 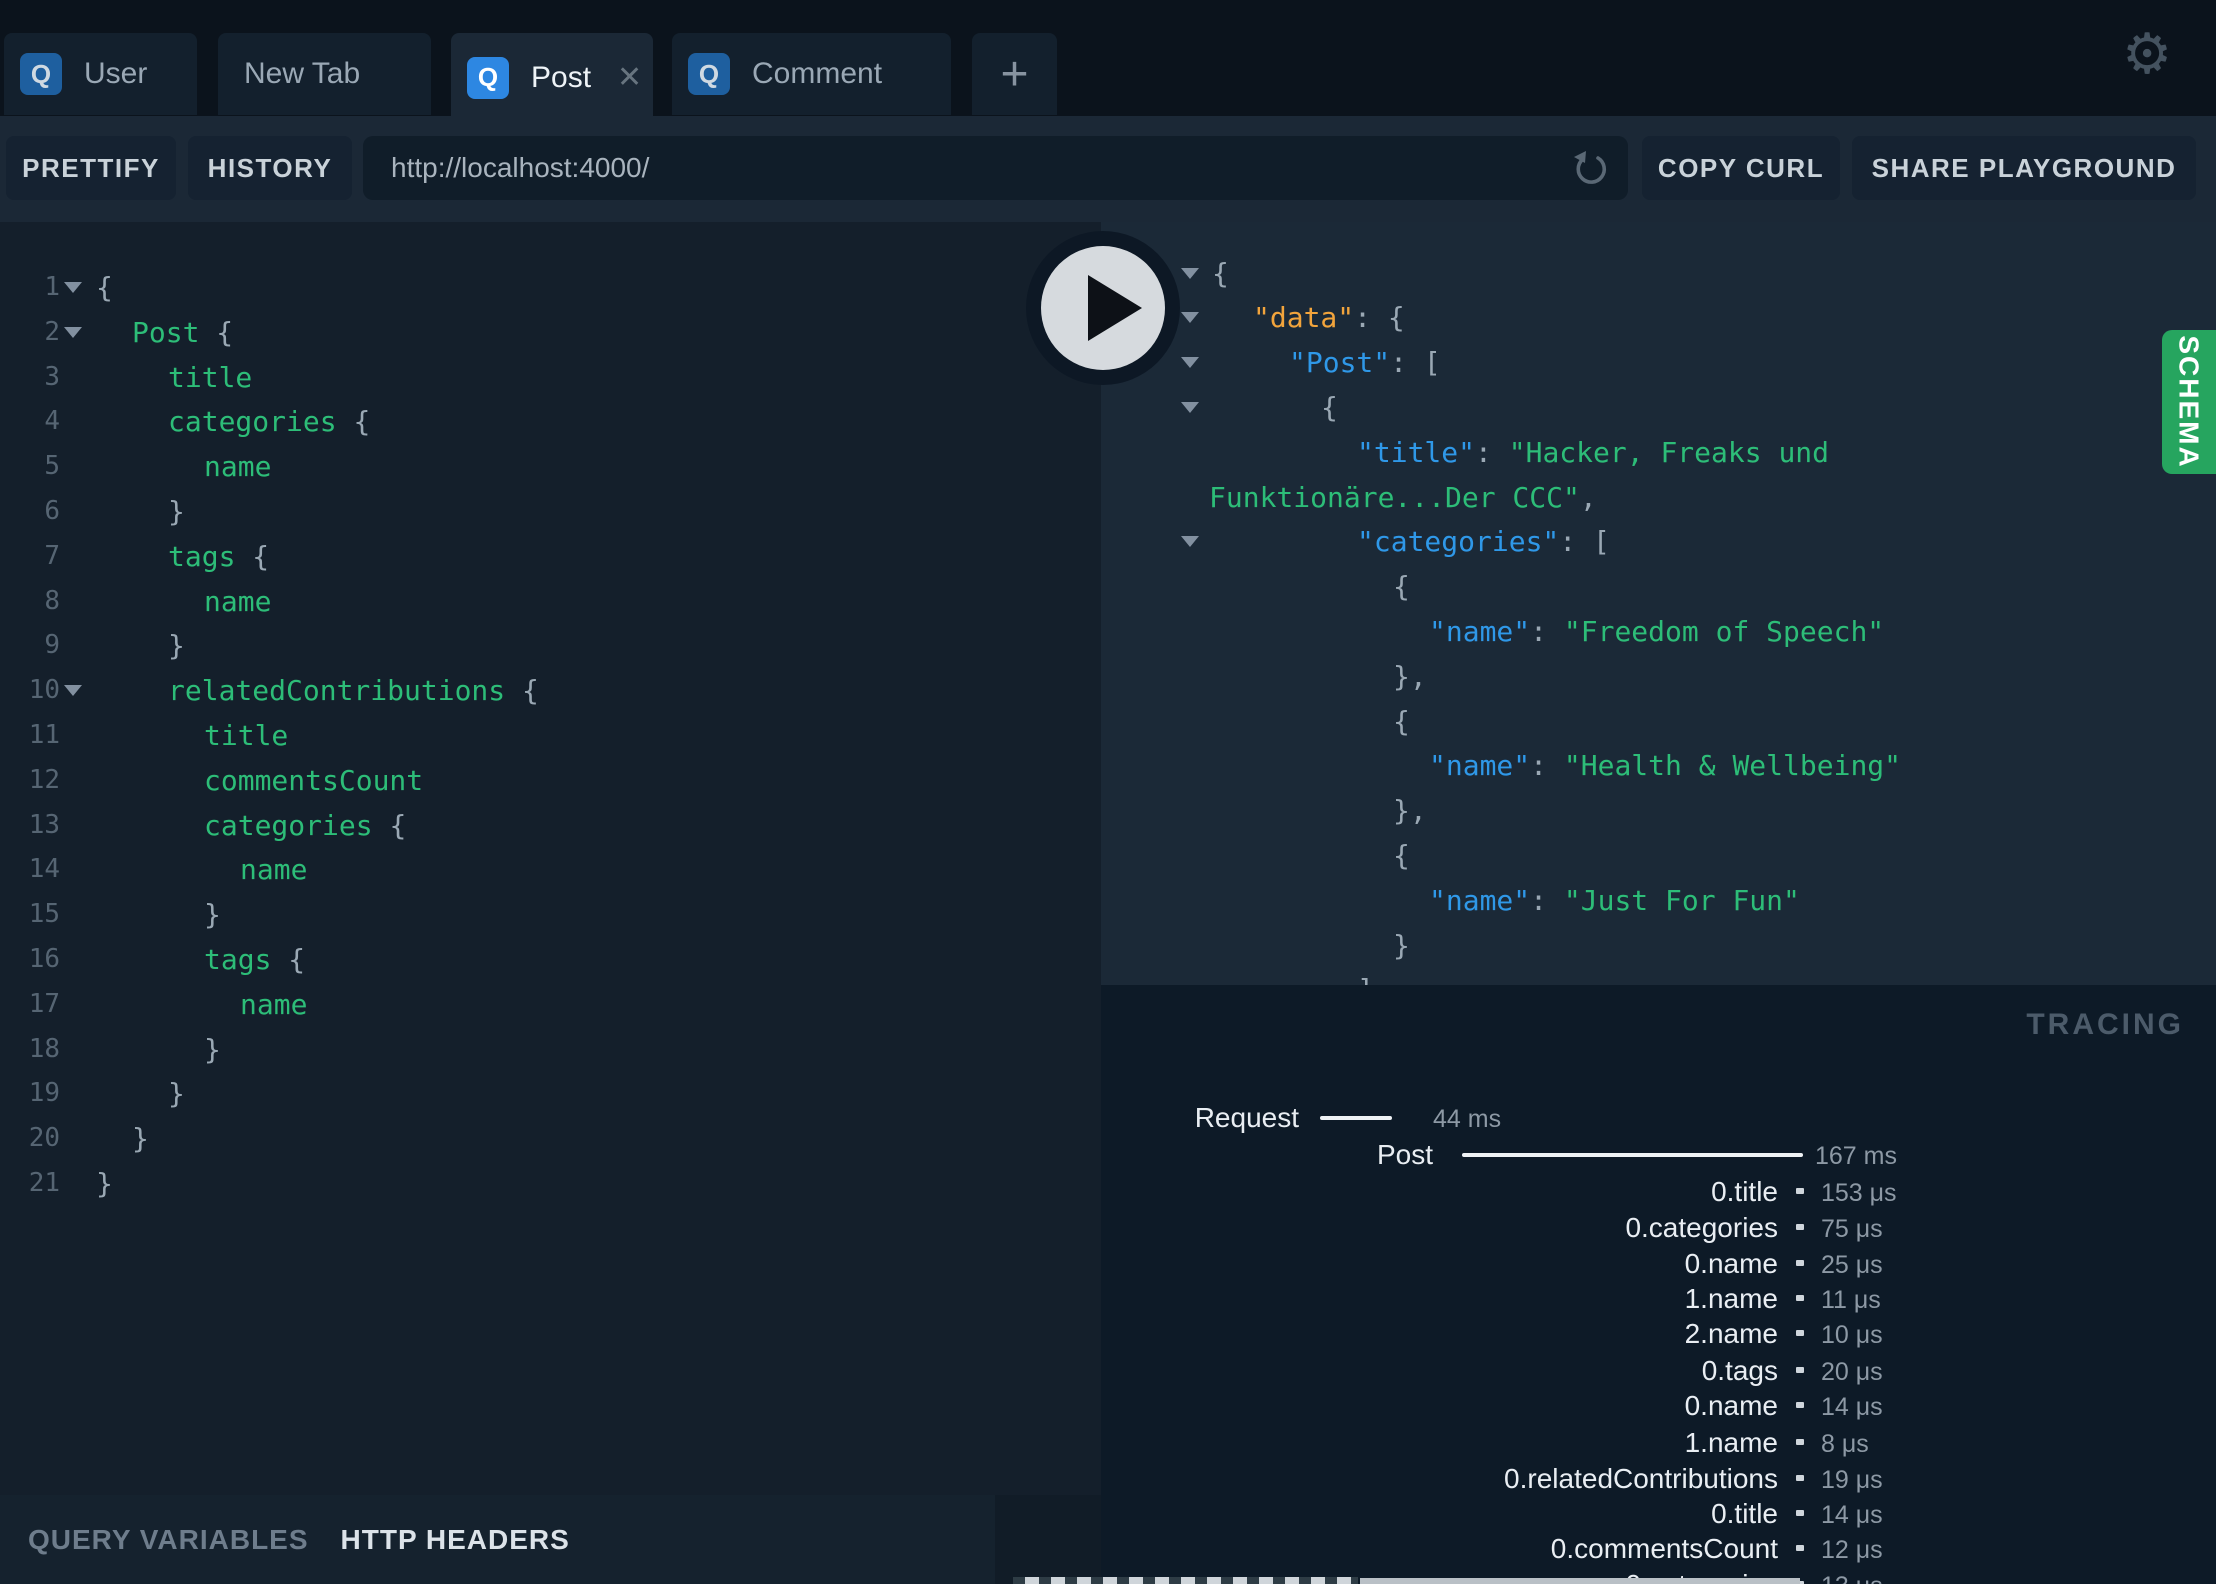 I want to click on response-line: "name": "Freedom of Speech", so click(x=1658, y=631).